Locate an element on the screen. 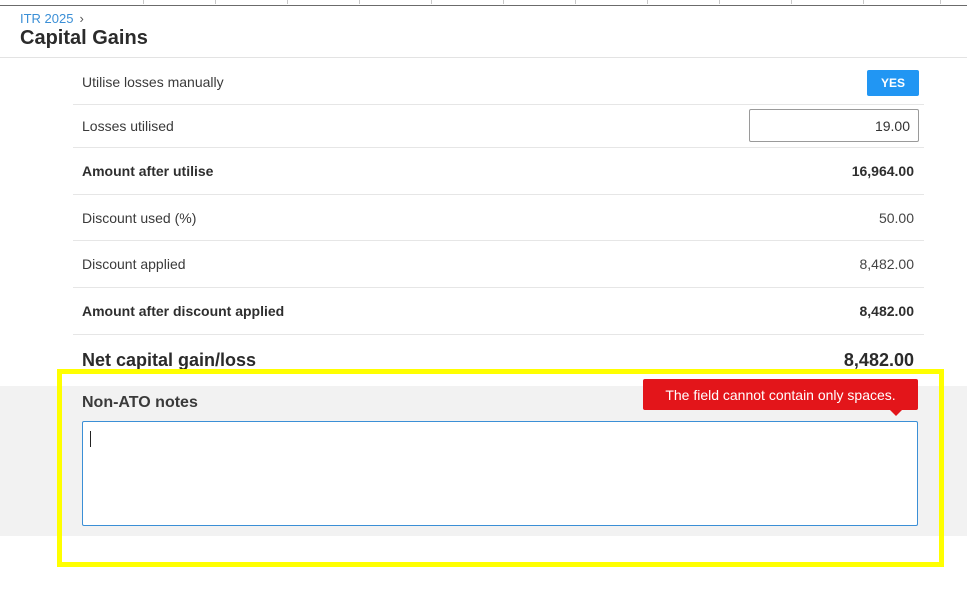 This screenshot has width=967, height=592. utilise-losses-toggle: YES is located at coordinates (893, 83).